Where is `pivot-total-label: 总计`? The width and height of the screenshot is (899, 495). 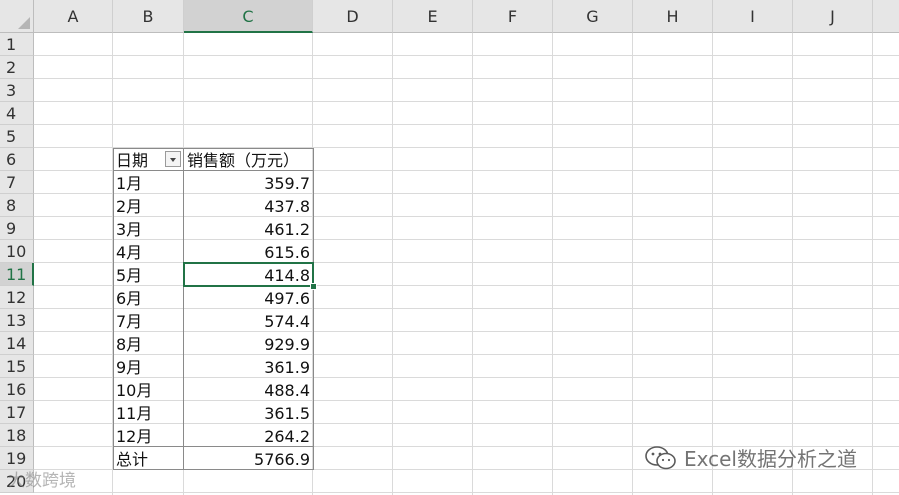 pivot-total-label: 总计 is located at coordinates (148, 458).